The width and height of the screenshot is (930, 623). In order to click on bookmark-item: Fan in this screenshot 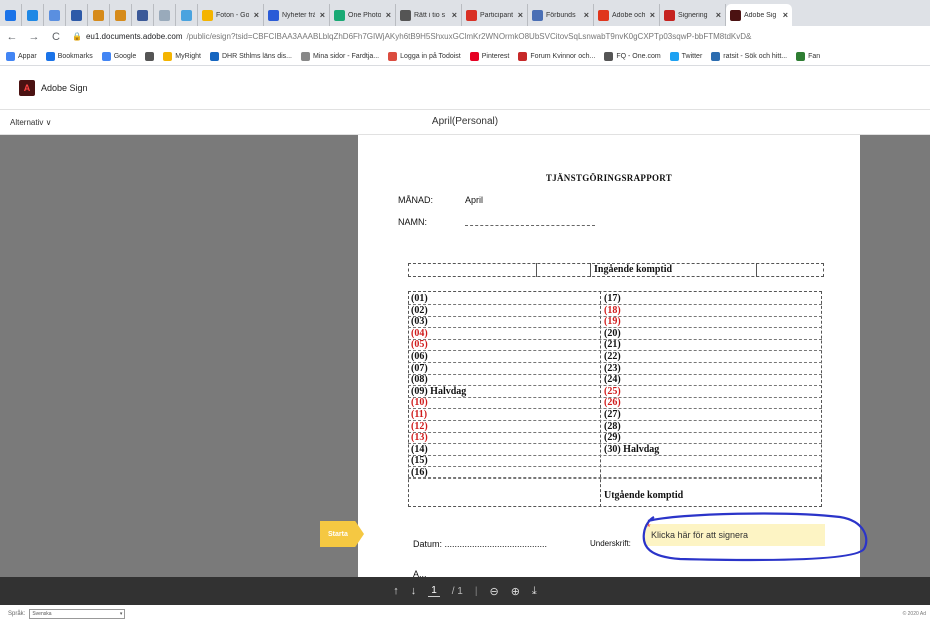, I will do `click(808, 56)`.